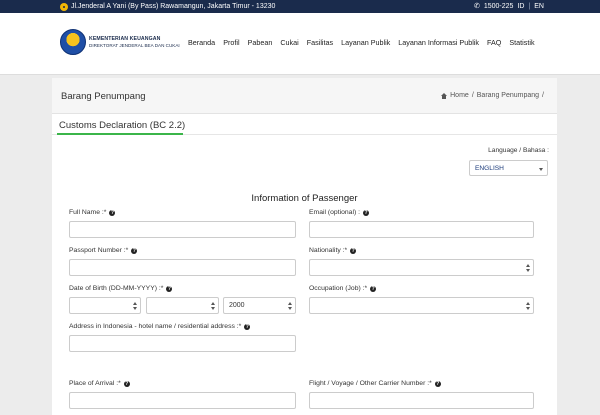 This screenshot has height=415, width=600. What do you see at coordinates (105, 305) in the screenshot?
I see `dob-day-select` at bounding box center [105, 305].